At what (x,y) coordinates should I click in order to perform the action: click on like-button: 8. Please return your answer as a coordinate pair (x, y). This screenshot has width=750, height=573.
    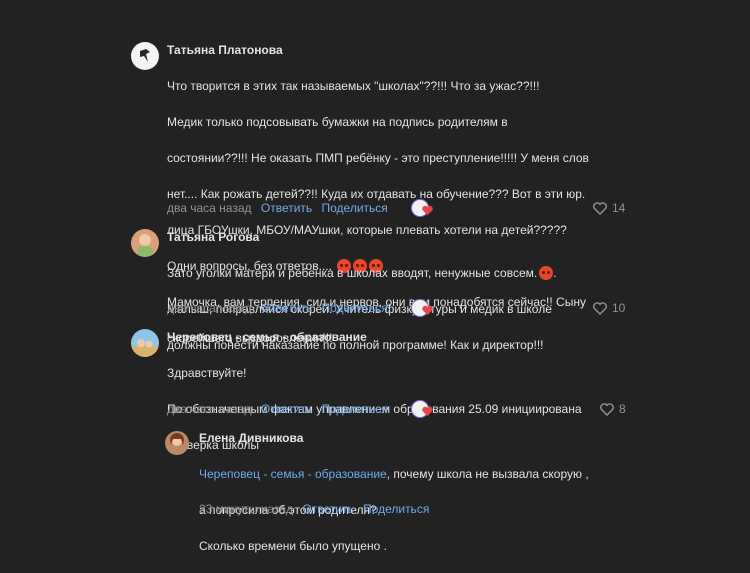
    Looking at the image, I should click on (613, 409).